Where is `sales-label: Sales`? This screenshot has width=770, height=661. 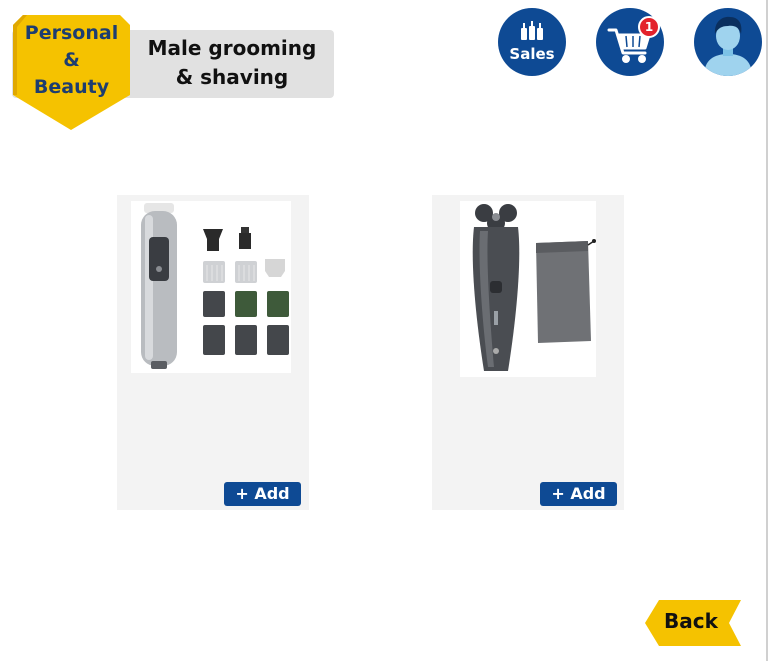
sales-label: Sales is located at coordinates (532, 54).